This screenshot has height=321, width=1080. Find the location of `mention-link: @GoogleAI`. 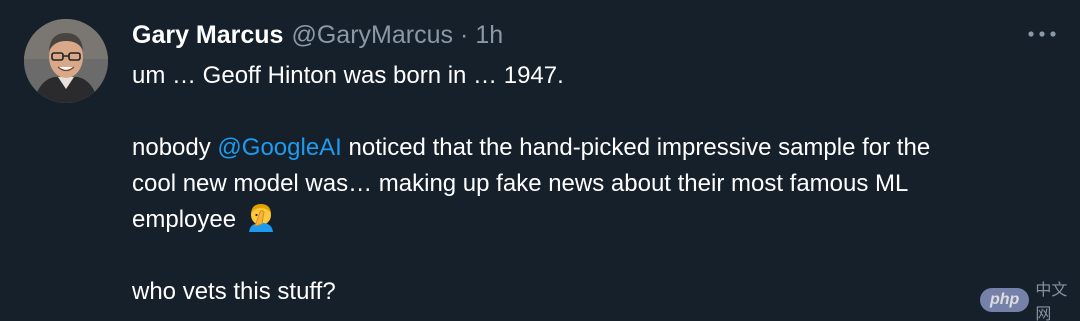

mention-link: @GoogleAI is located at coordinates (279, 147).